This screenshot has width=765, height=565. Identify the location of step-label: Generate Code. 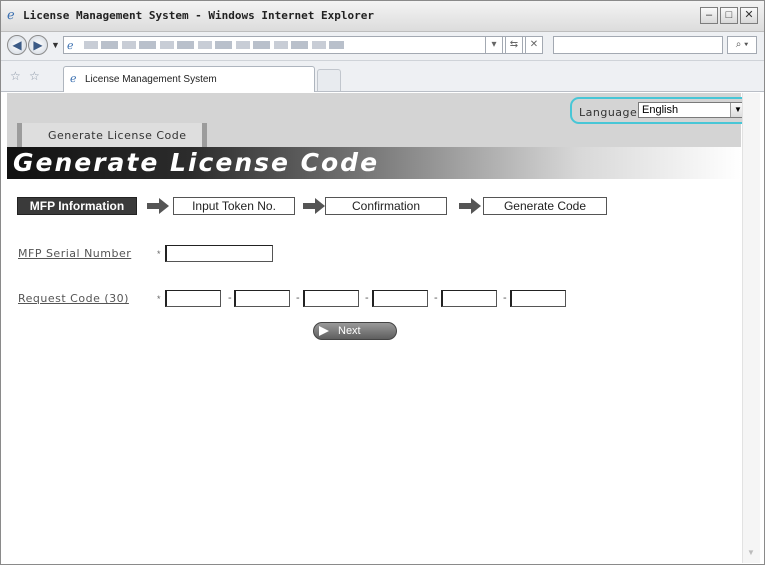
(545, 206).